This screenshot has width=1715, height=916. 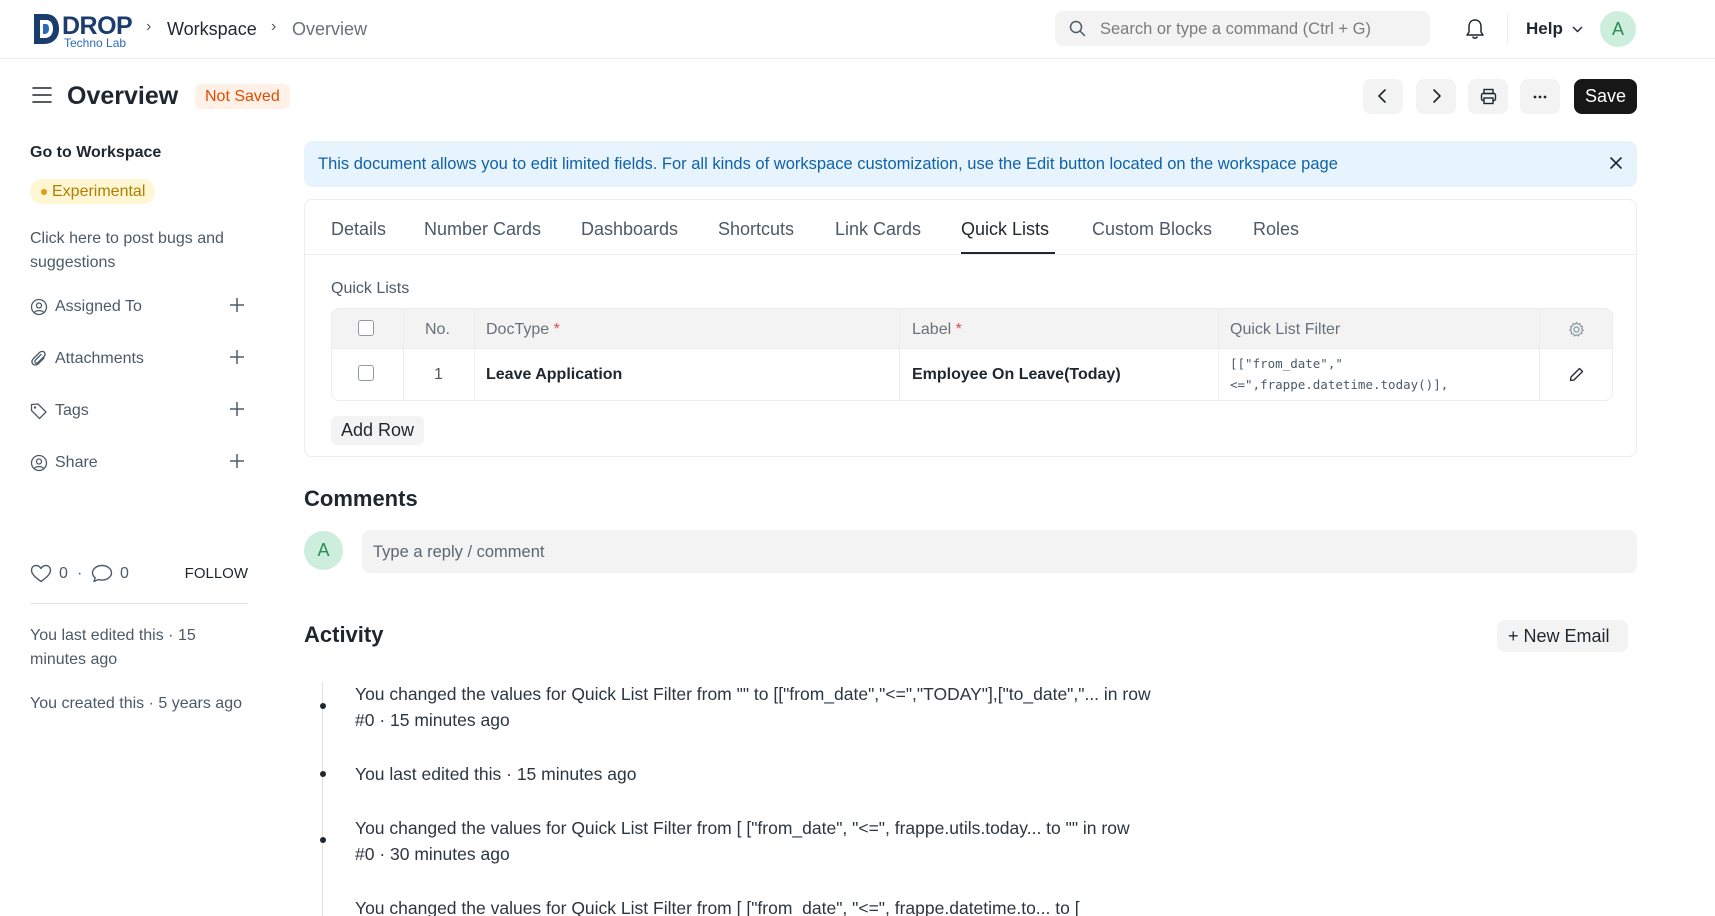 What do you see at coordinates (629, 229) in the screenshot?
I see `tab-dashboards: Dashboards` at bounding box center [629, 229].